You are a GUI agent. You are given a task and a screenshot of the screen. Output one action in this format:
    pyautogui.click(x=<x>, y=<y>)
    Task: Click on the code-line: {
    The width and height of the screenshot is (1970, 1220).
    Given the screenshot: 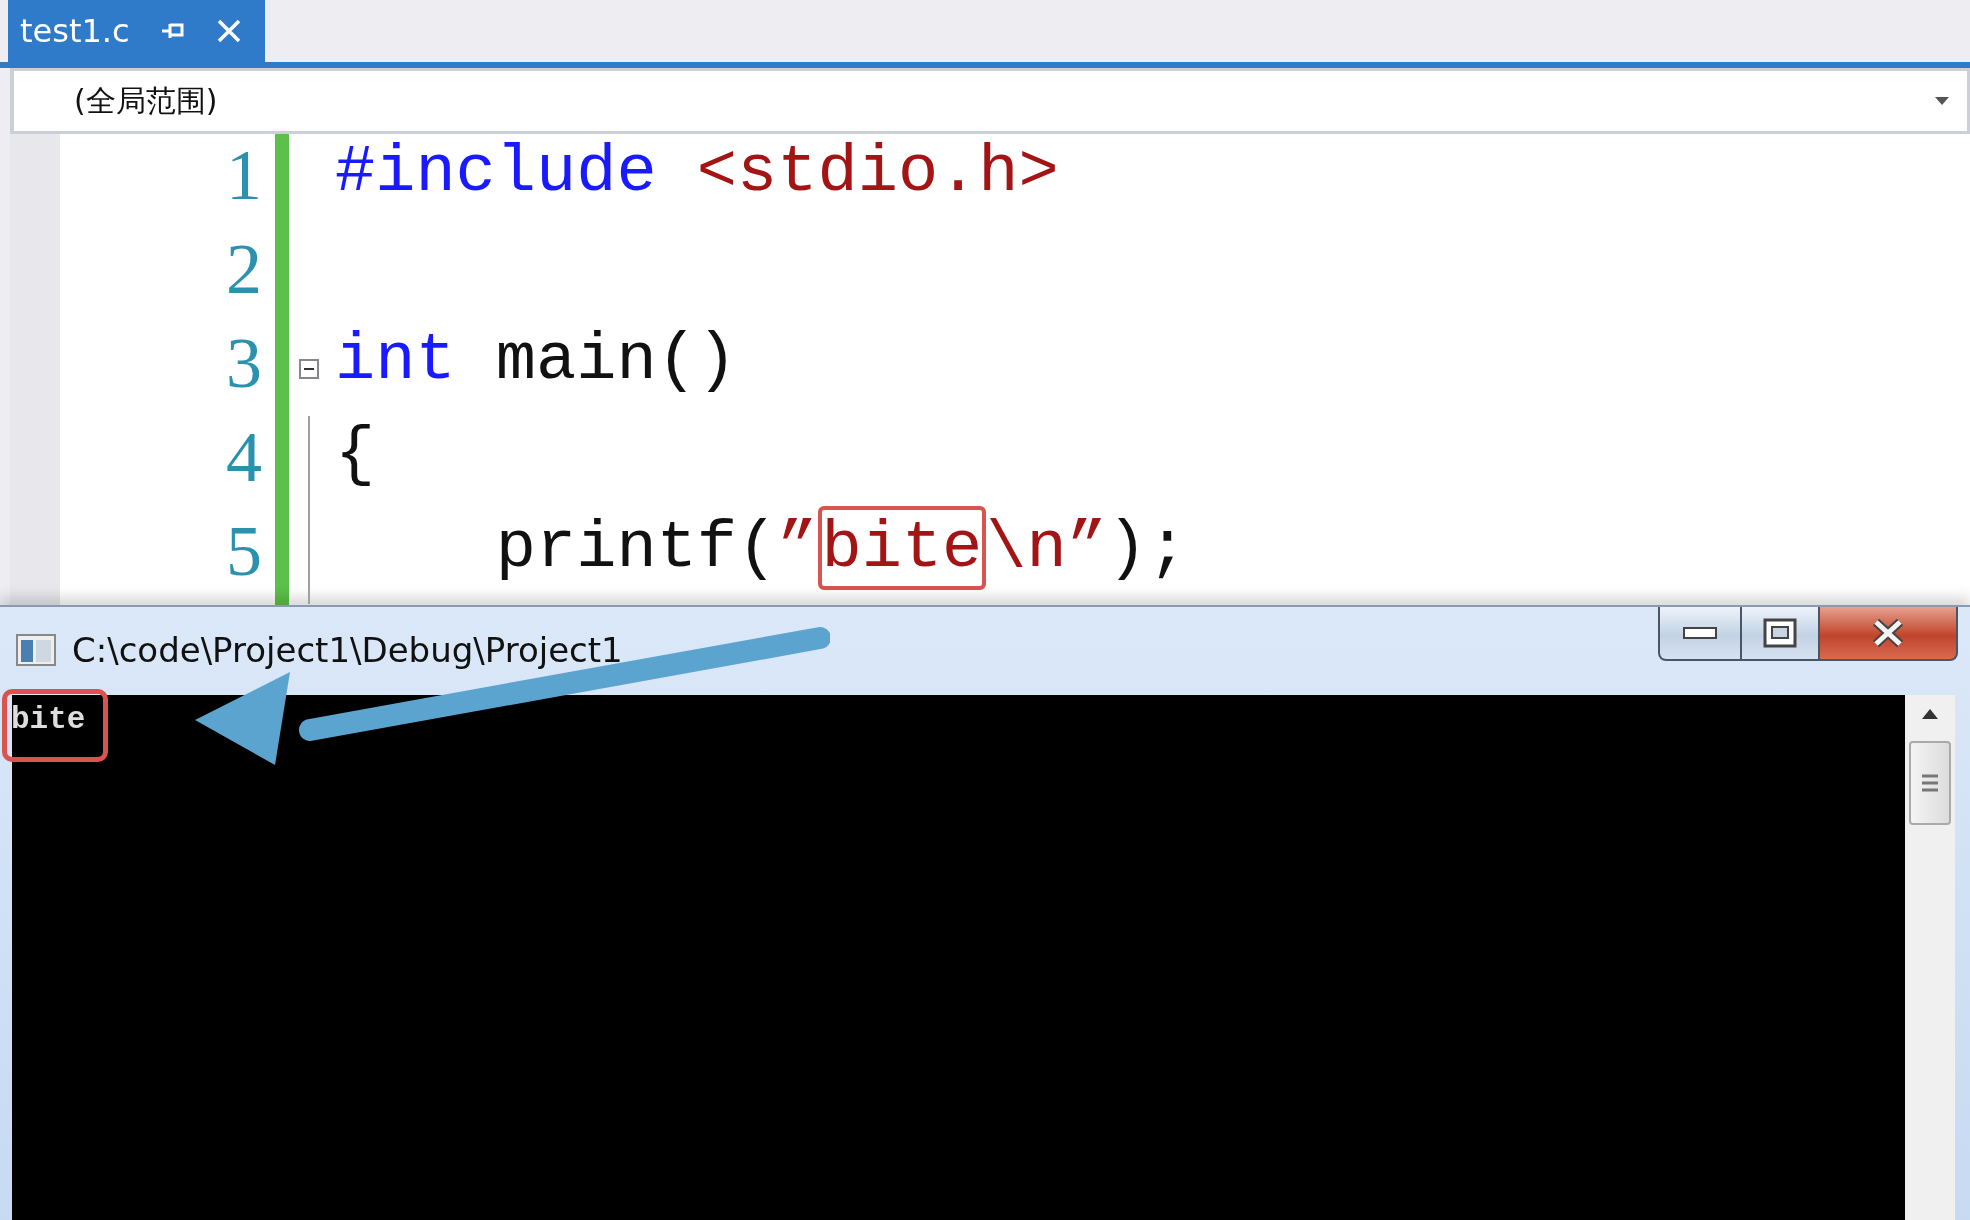 What is the action you would take?
    pyautogui.click(x=356, y=455)
    